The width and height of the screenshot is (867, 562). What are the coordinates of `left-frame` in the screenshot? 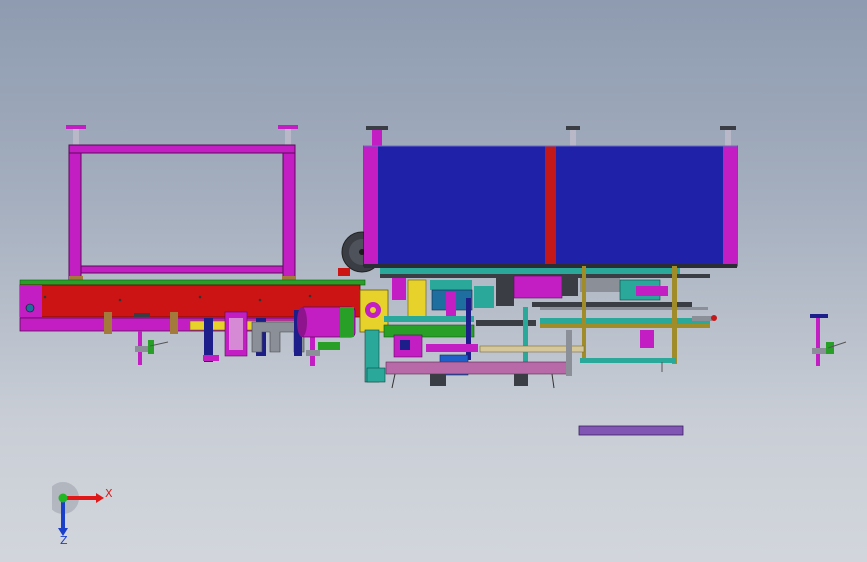 It's located at (182, 210).